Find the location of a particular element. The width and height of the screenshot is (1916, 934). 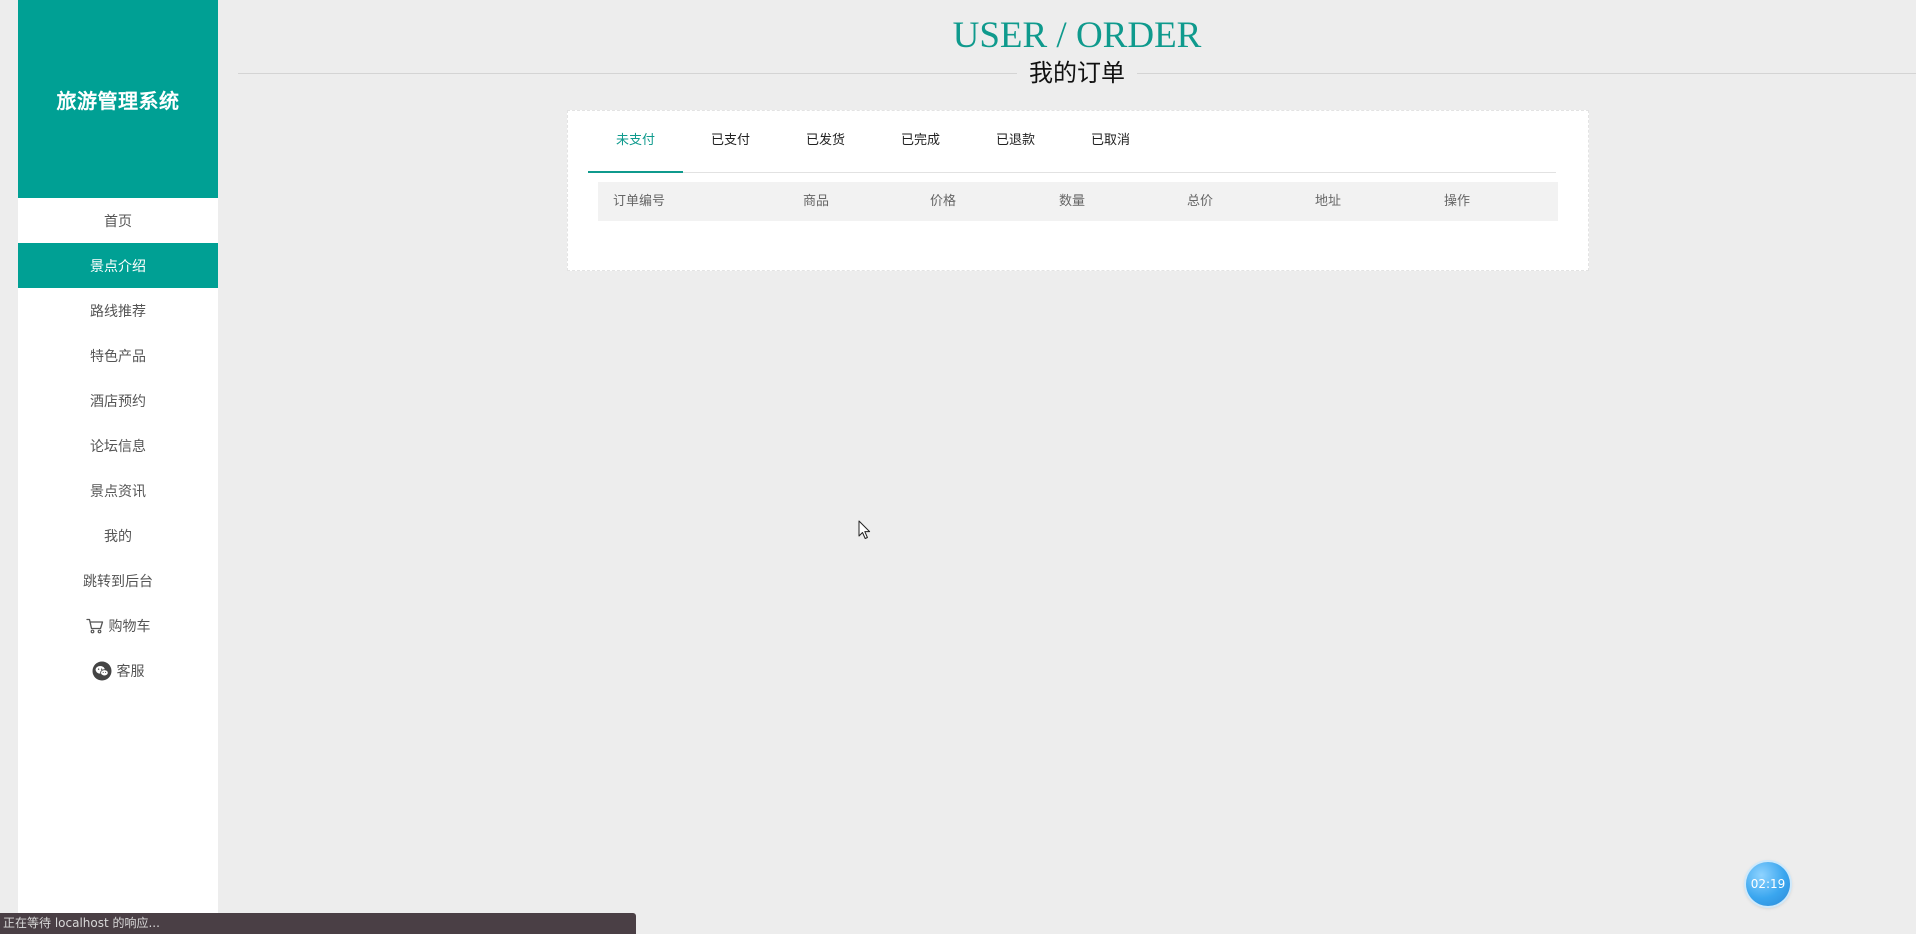

page-header: USER / ORDER 我的订单 is located at coordinates (1077, 48).